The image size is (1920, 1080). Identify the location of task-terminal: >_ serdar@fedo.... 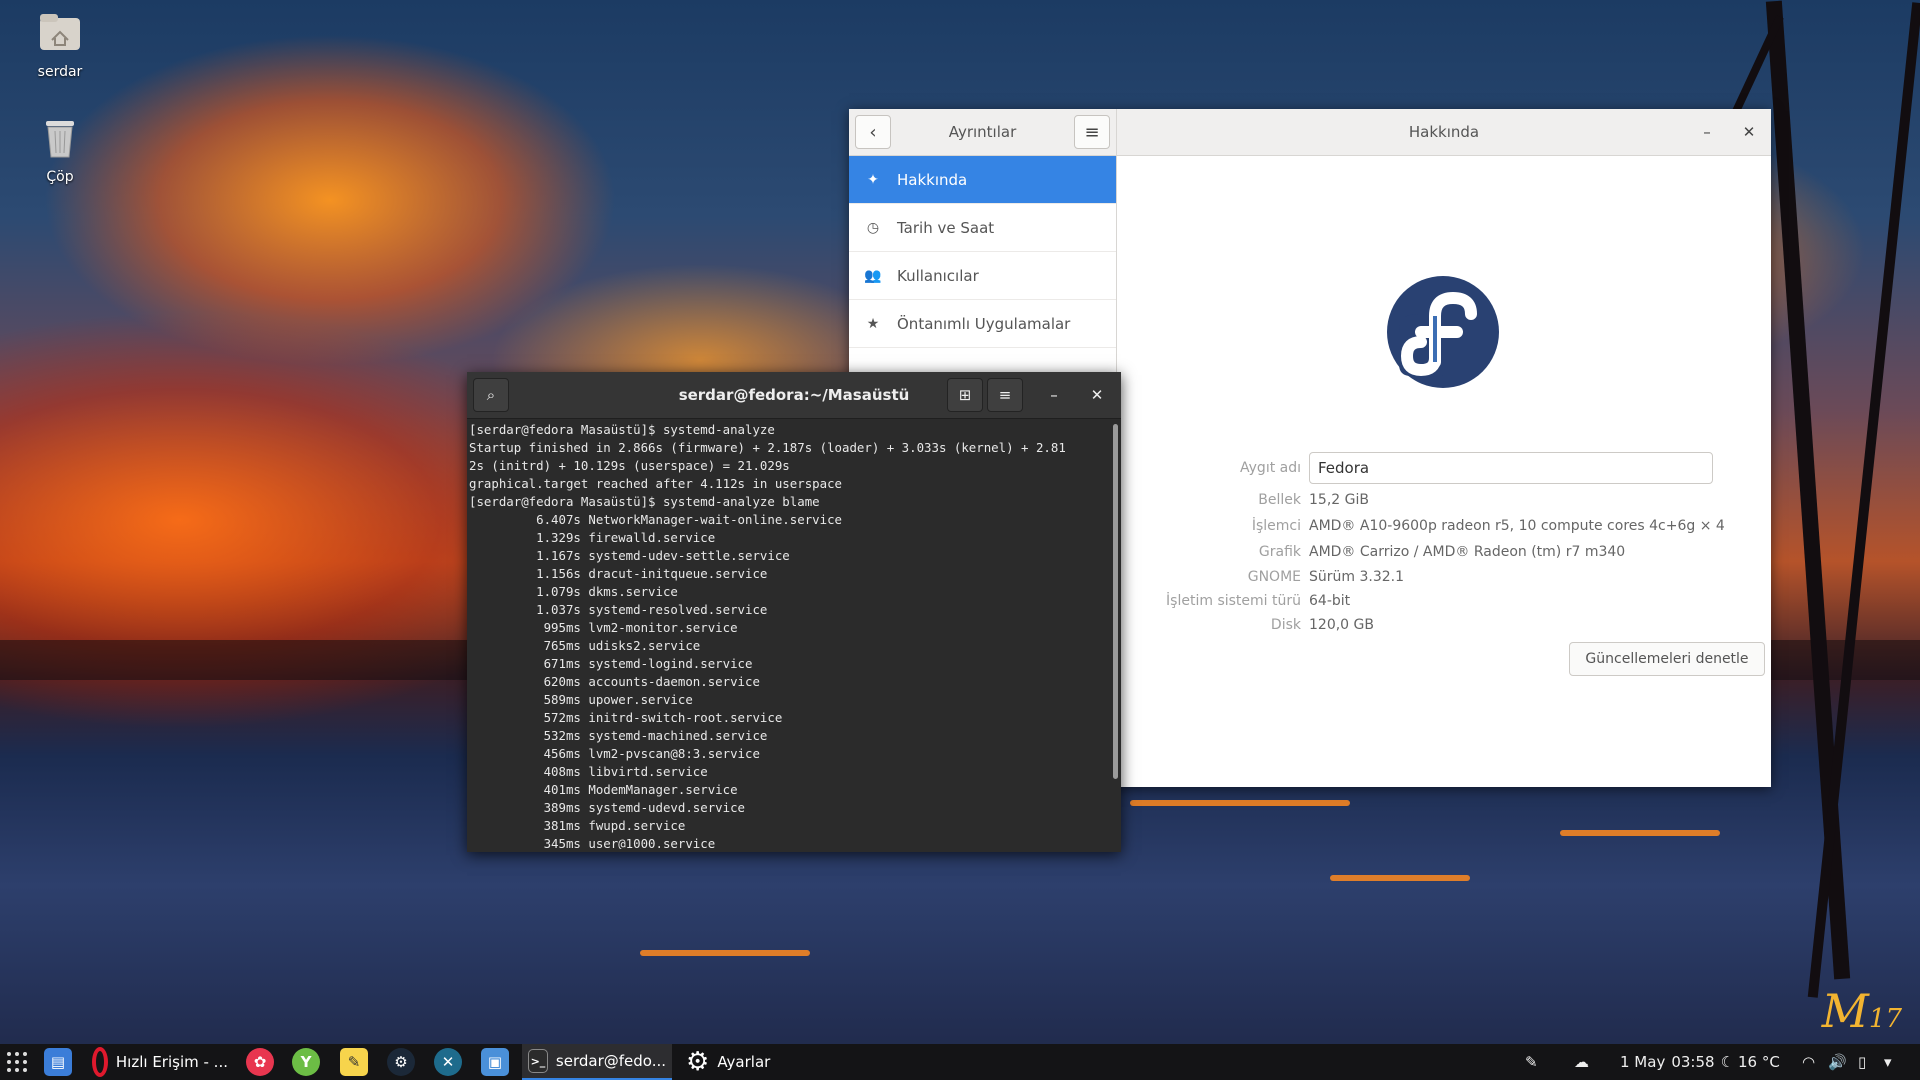
(597, 1062).